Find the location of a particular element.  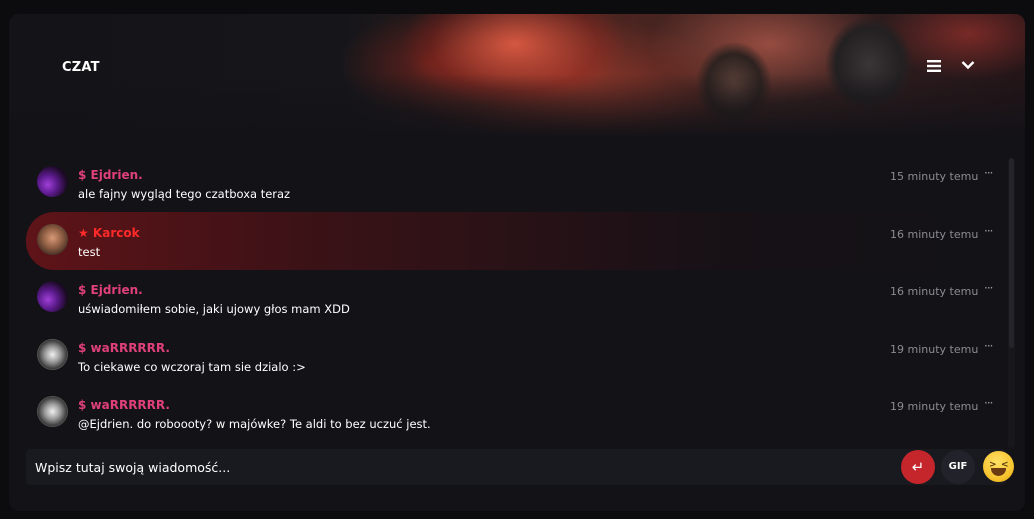

emoji-picker-button: > < is located at coordinates (998, 466).